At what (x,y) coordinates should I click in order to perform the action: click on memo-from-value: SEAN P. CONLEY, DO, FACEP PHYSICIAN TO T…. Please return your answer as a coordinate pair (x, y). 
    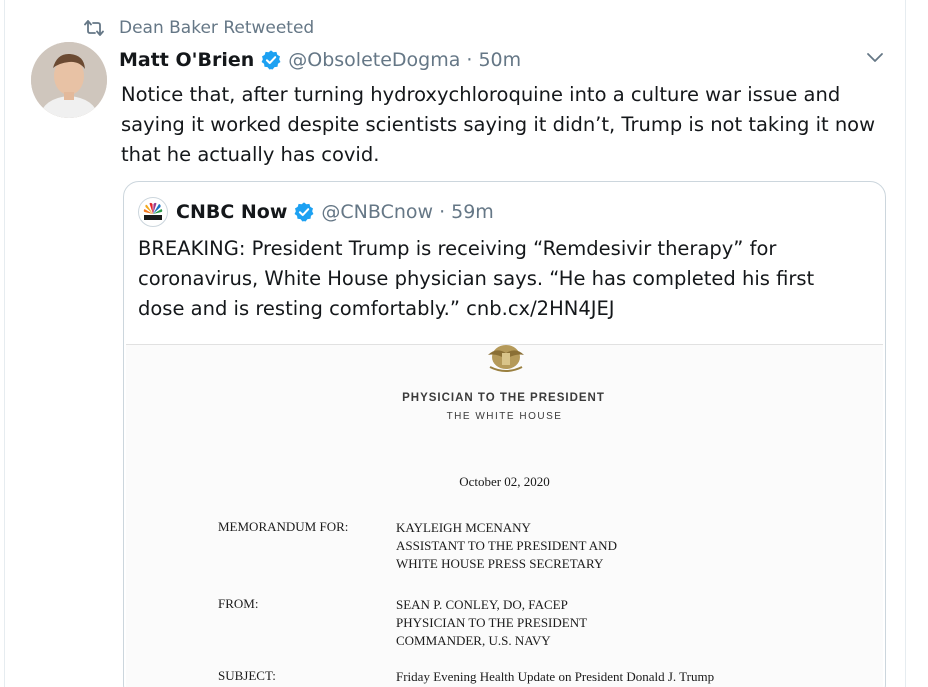
    Looking at the image, I should click on (491, 623).